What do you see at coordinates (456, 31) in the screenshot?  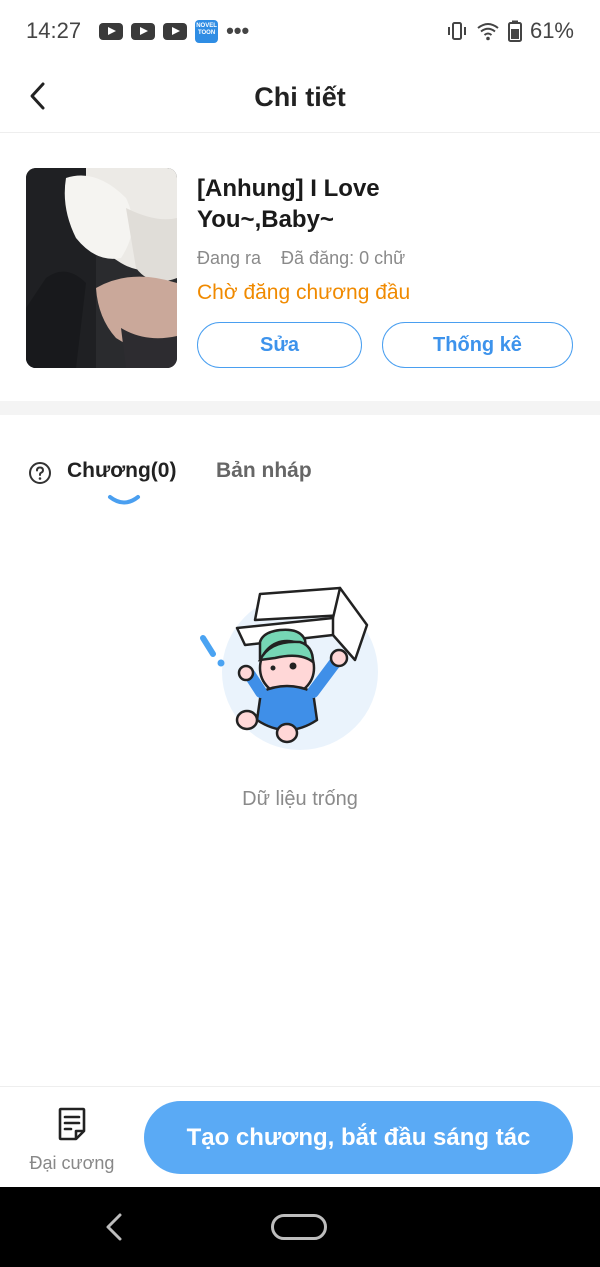 I see `vibrate-icon` at bounding box center [456, 31].